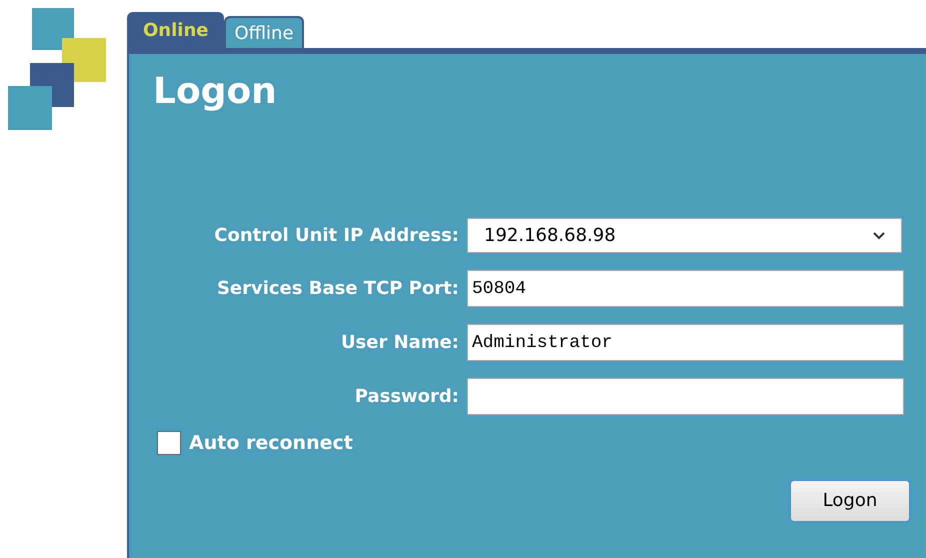 The image size is (926, 558). Describe the element at coordinates (169, 443) in the screenshot. I see `checkbox` at that location.